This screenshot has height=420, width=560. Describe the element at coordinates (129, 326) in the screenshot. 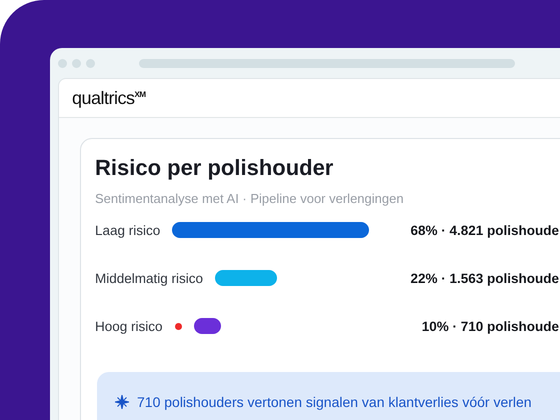

I see `risk-label: Hoog risico` at that location.